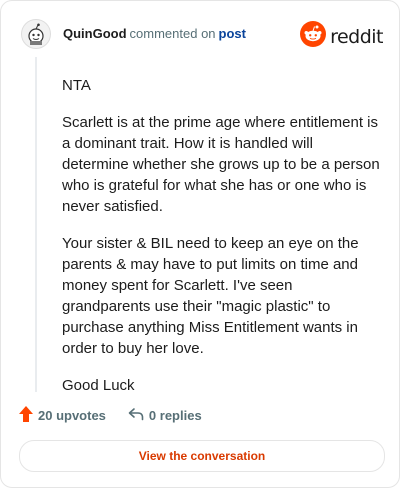 This screenshot has height=488, width=400. I want to click on thread-line, so click(36, 224).